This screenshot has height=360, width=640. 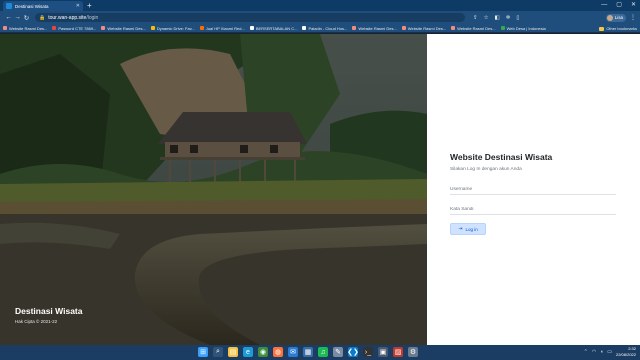 What do you see at coordinates (508, 18) in the screenshot?
I see `extensions-puzzle-icon: ✲` at bounding box center [508, 18].